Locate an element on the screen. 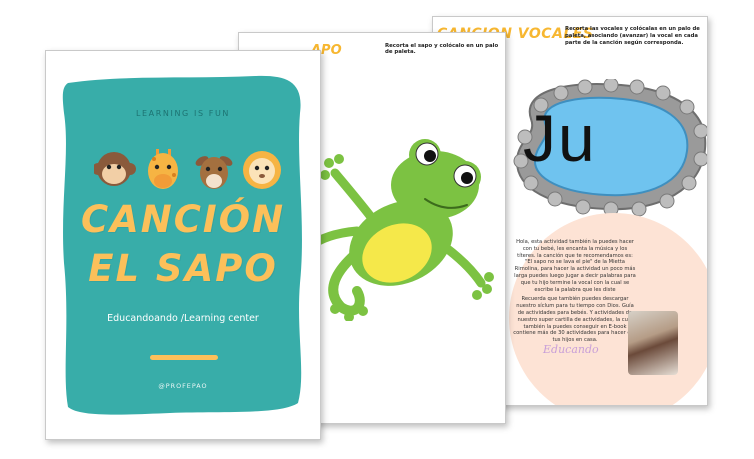 This screenshot has height=459, width=754. yellow-divider is located at coordinates (184, 357).